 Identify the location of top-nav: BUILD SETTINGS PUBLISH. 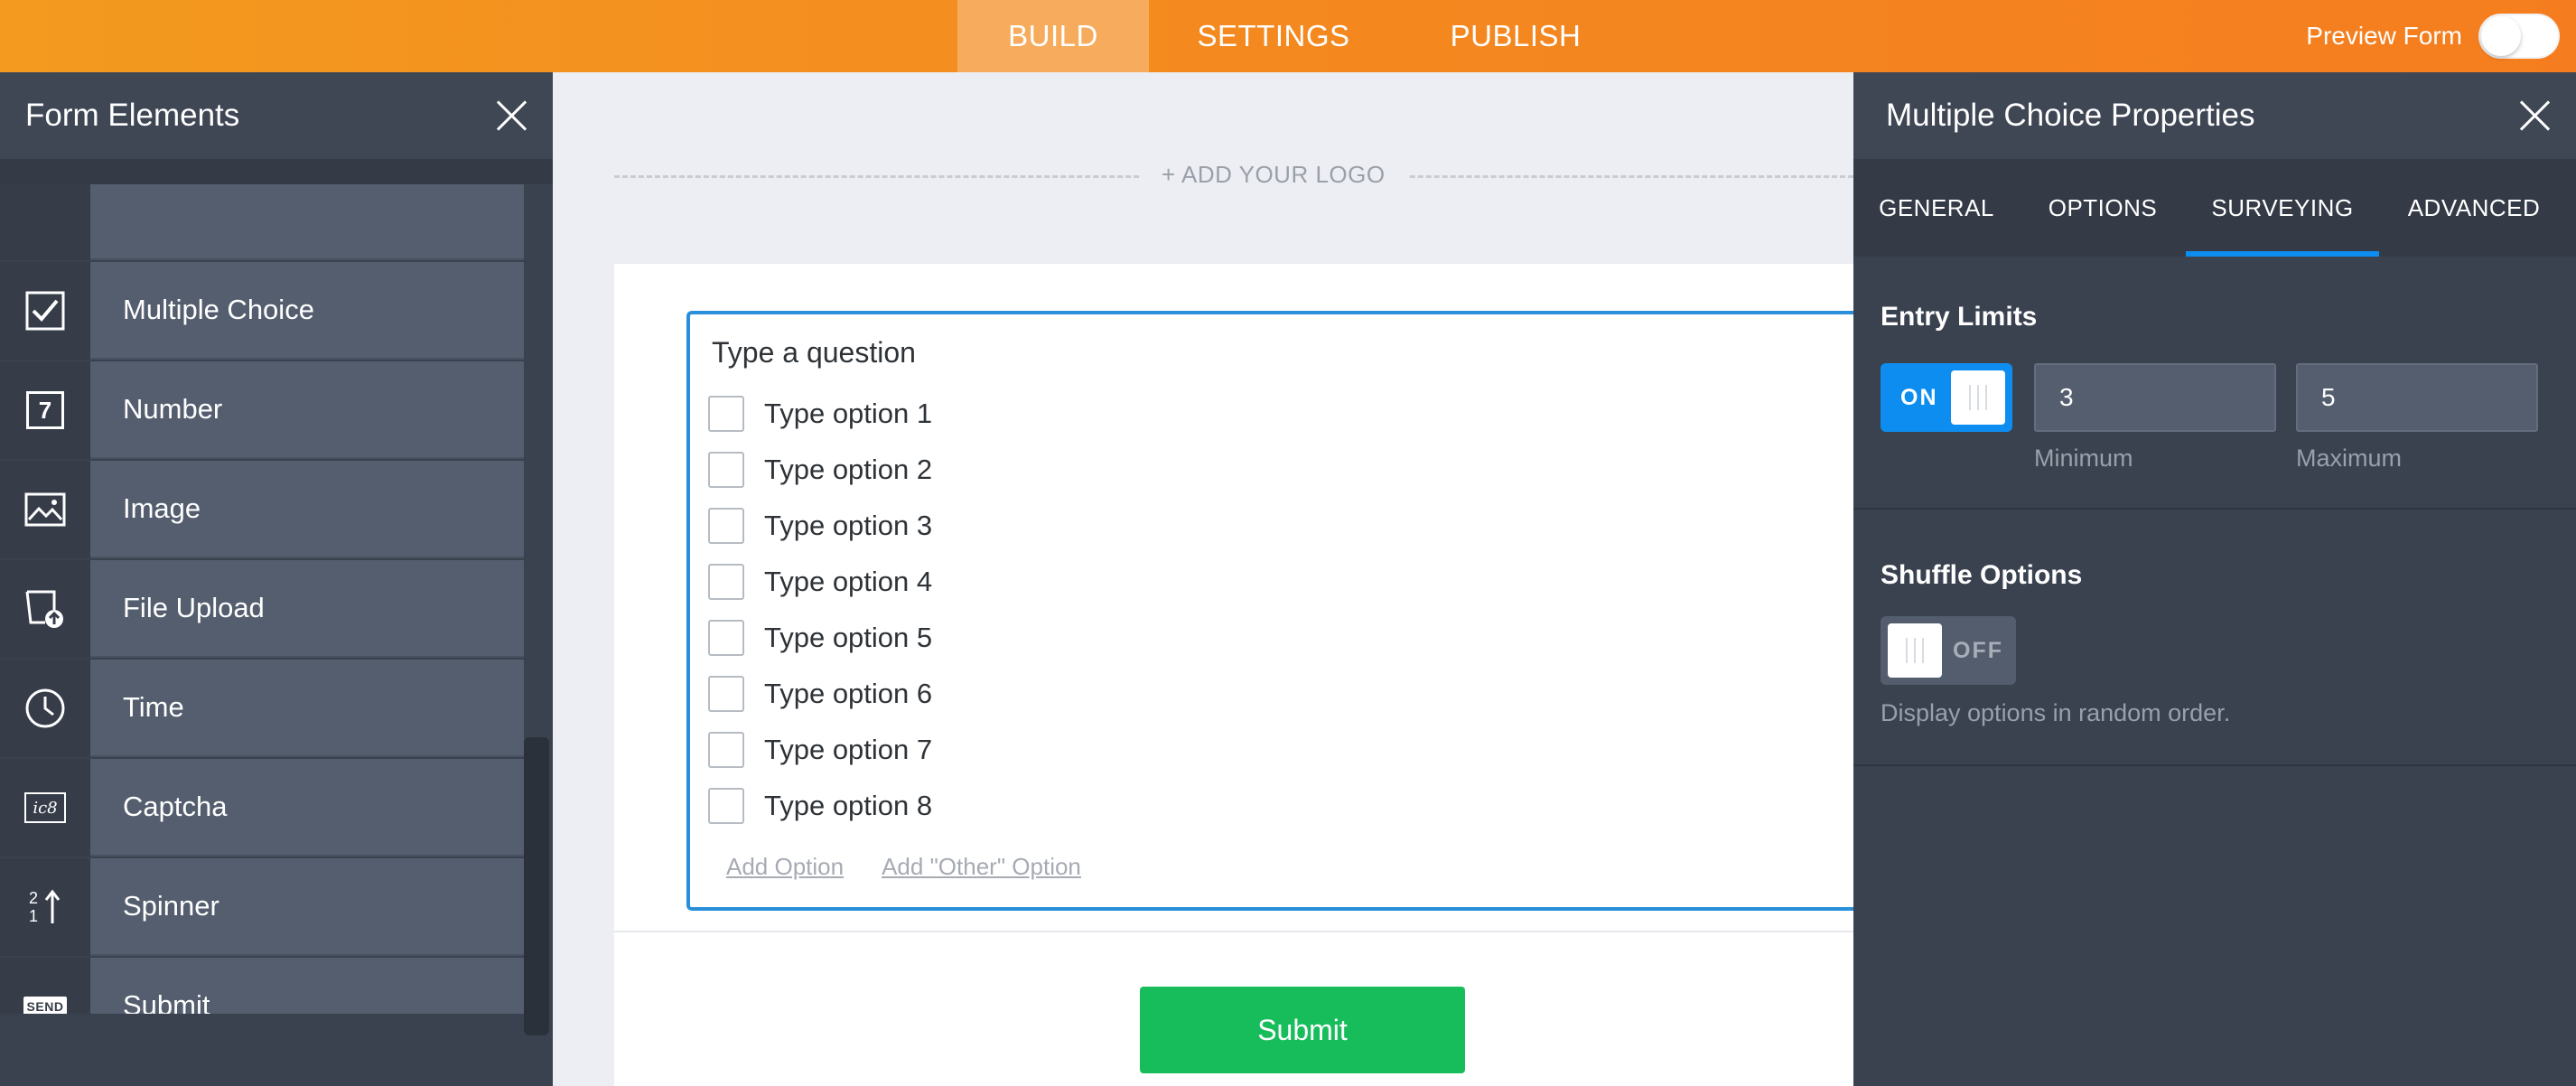
(1295, 36).